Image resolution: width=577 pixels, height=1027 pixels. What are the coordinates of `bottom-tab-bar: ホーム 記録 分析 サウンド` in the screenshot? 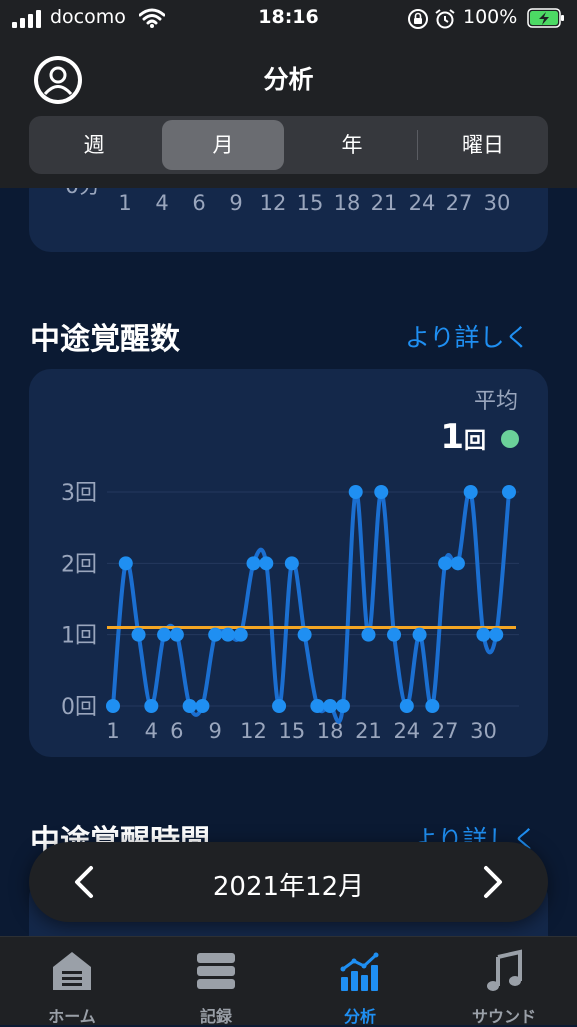 It's located at (288, 981).